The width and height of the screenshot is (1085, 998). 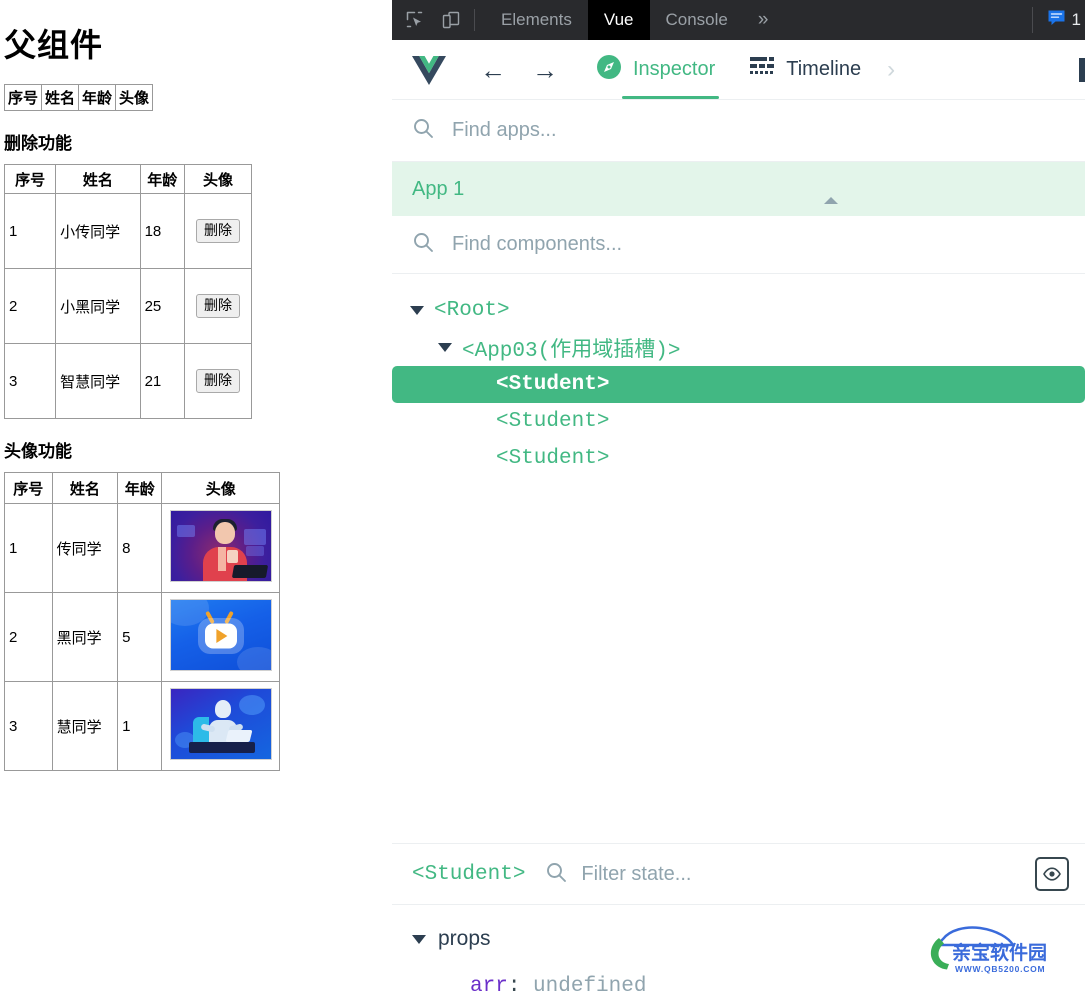 I want to click on tab-timeline-label: Timeline, so click(x=824, y=69).